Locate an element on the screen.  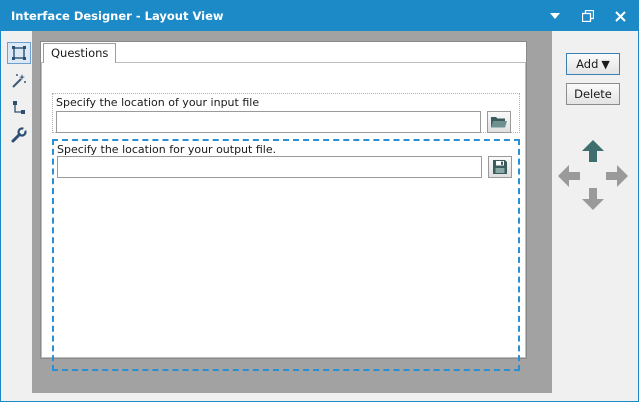
right-panel: Add ▼ Delete is located at coordinates (595, 216).